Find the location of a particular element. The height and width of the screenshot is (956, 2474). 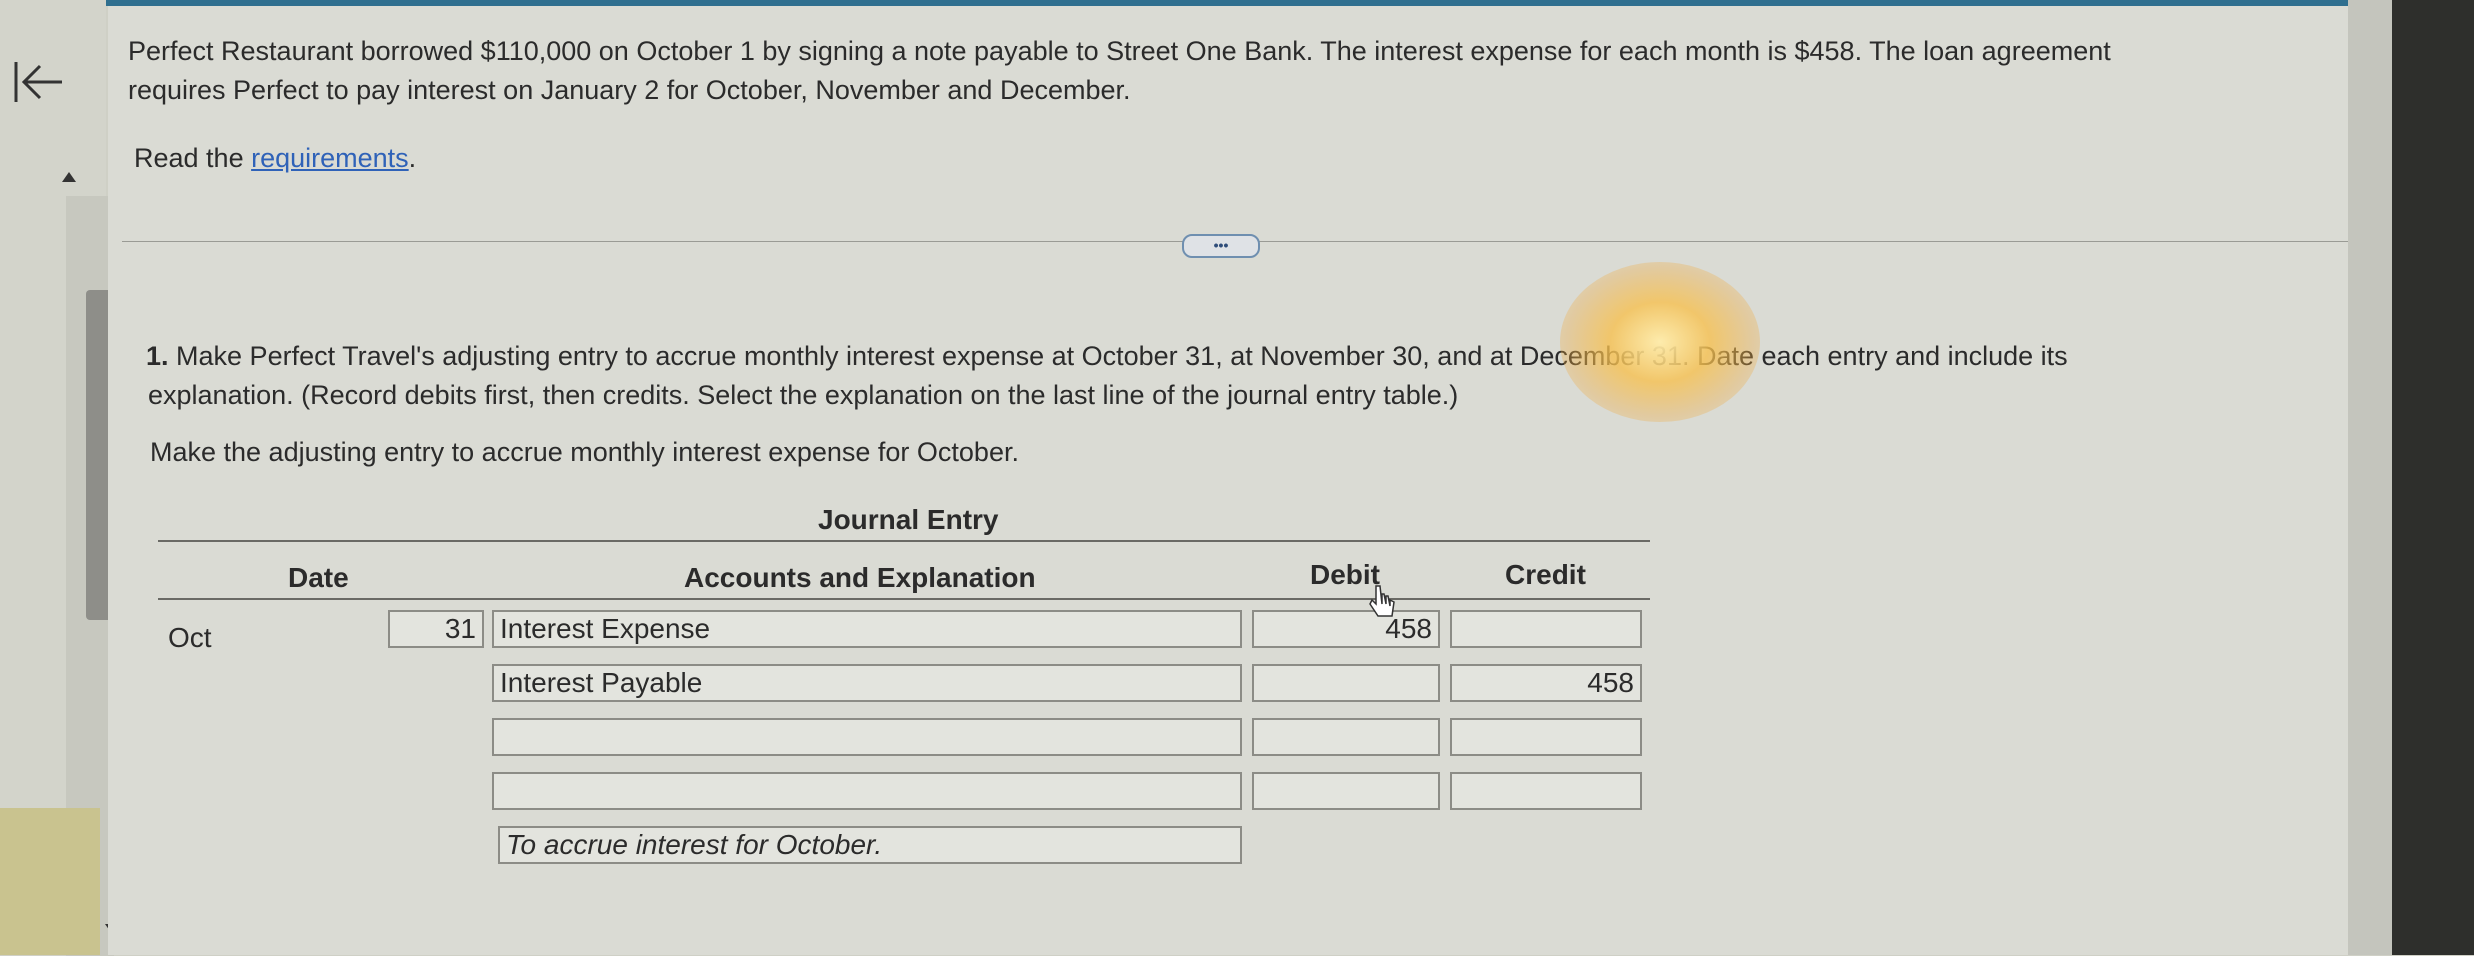

credit-input-row1 is located at coordinates (1546, 629).